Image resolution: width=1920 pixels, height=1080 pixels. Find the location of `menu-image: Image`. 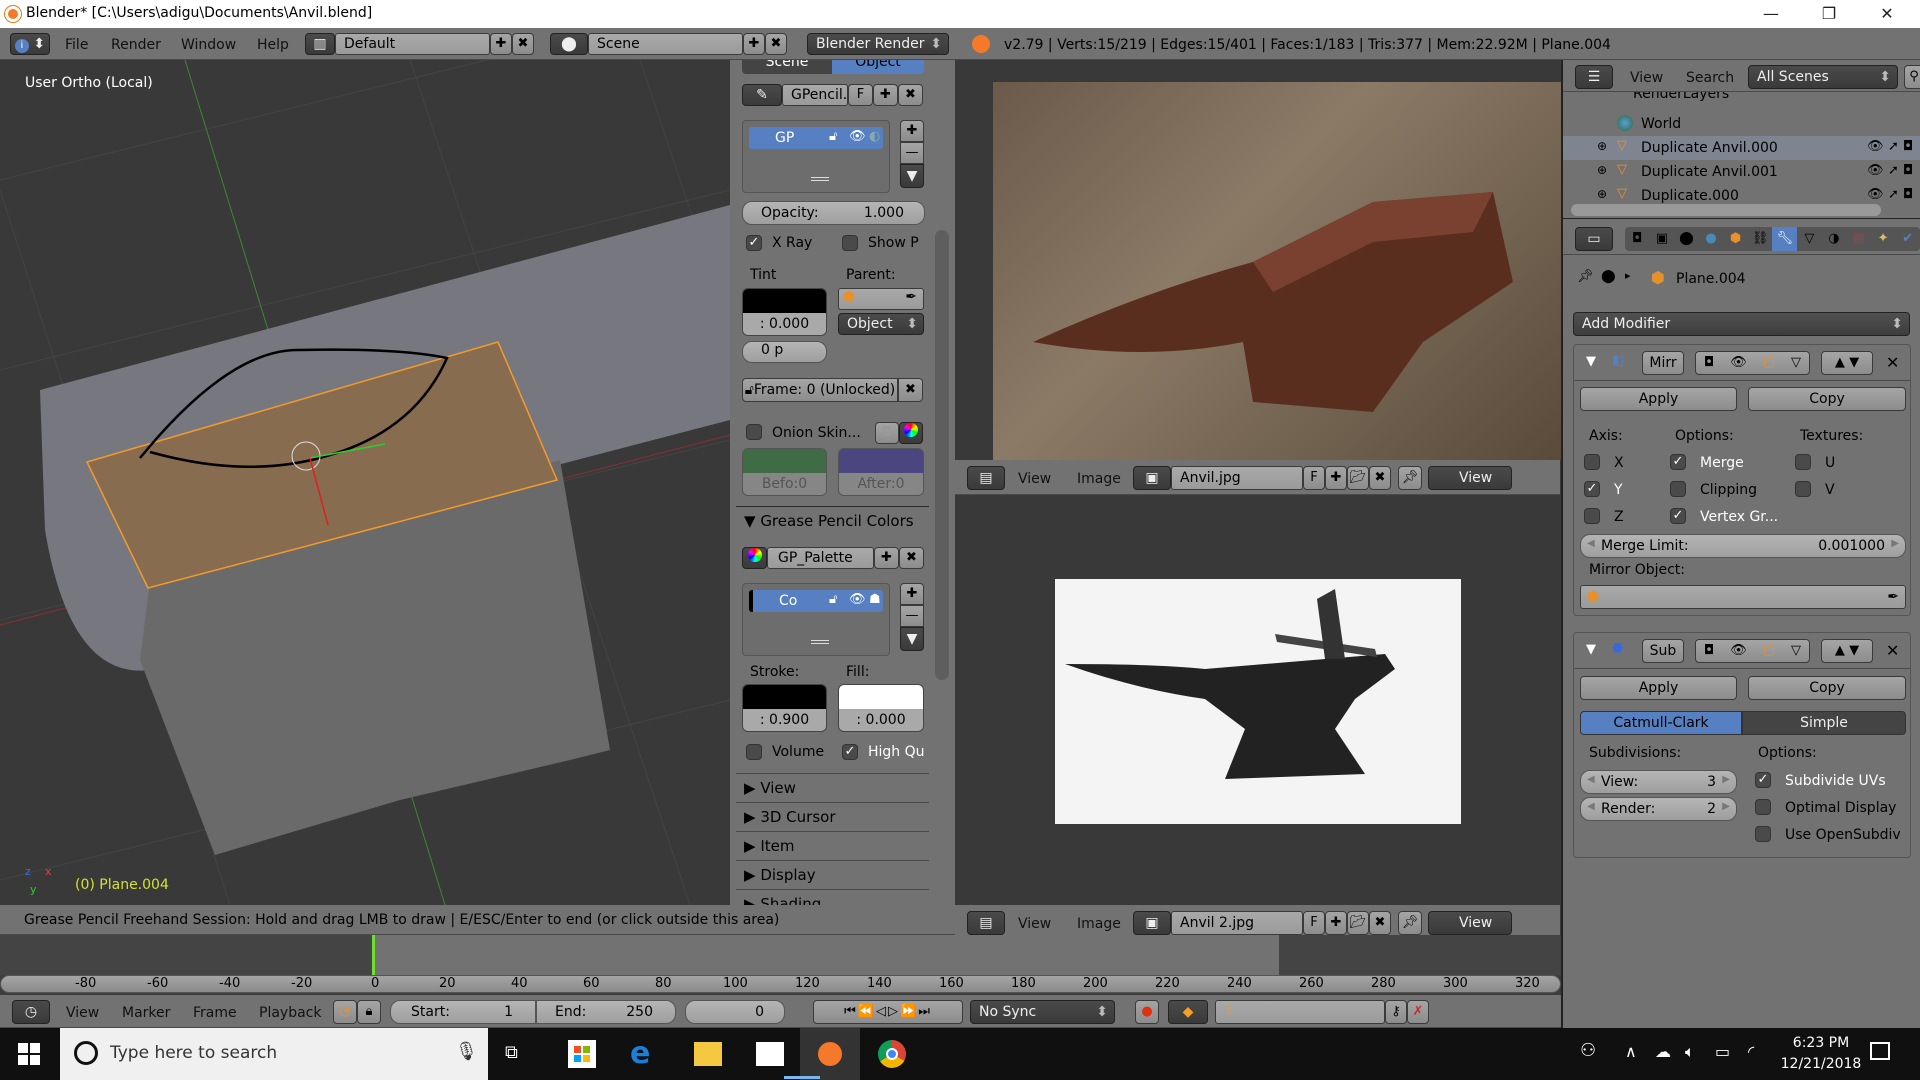

menu-image: Image is located at coordinates (1099, 479).